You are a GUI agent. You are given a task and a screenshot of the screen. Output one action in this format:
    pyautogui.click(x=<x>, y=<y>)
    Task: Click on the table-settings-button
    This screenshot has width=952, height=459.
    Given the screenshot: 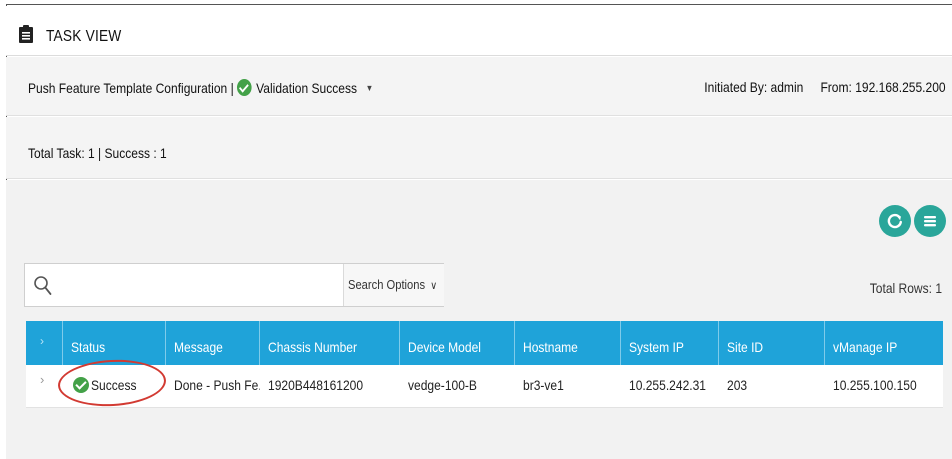 What is the action you would take?
    pyautogui.click(x=930, y=221)
    